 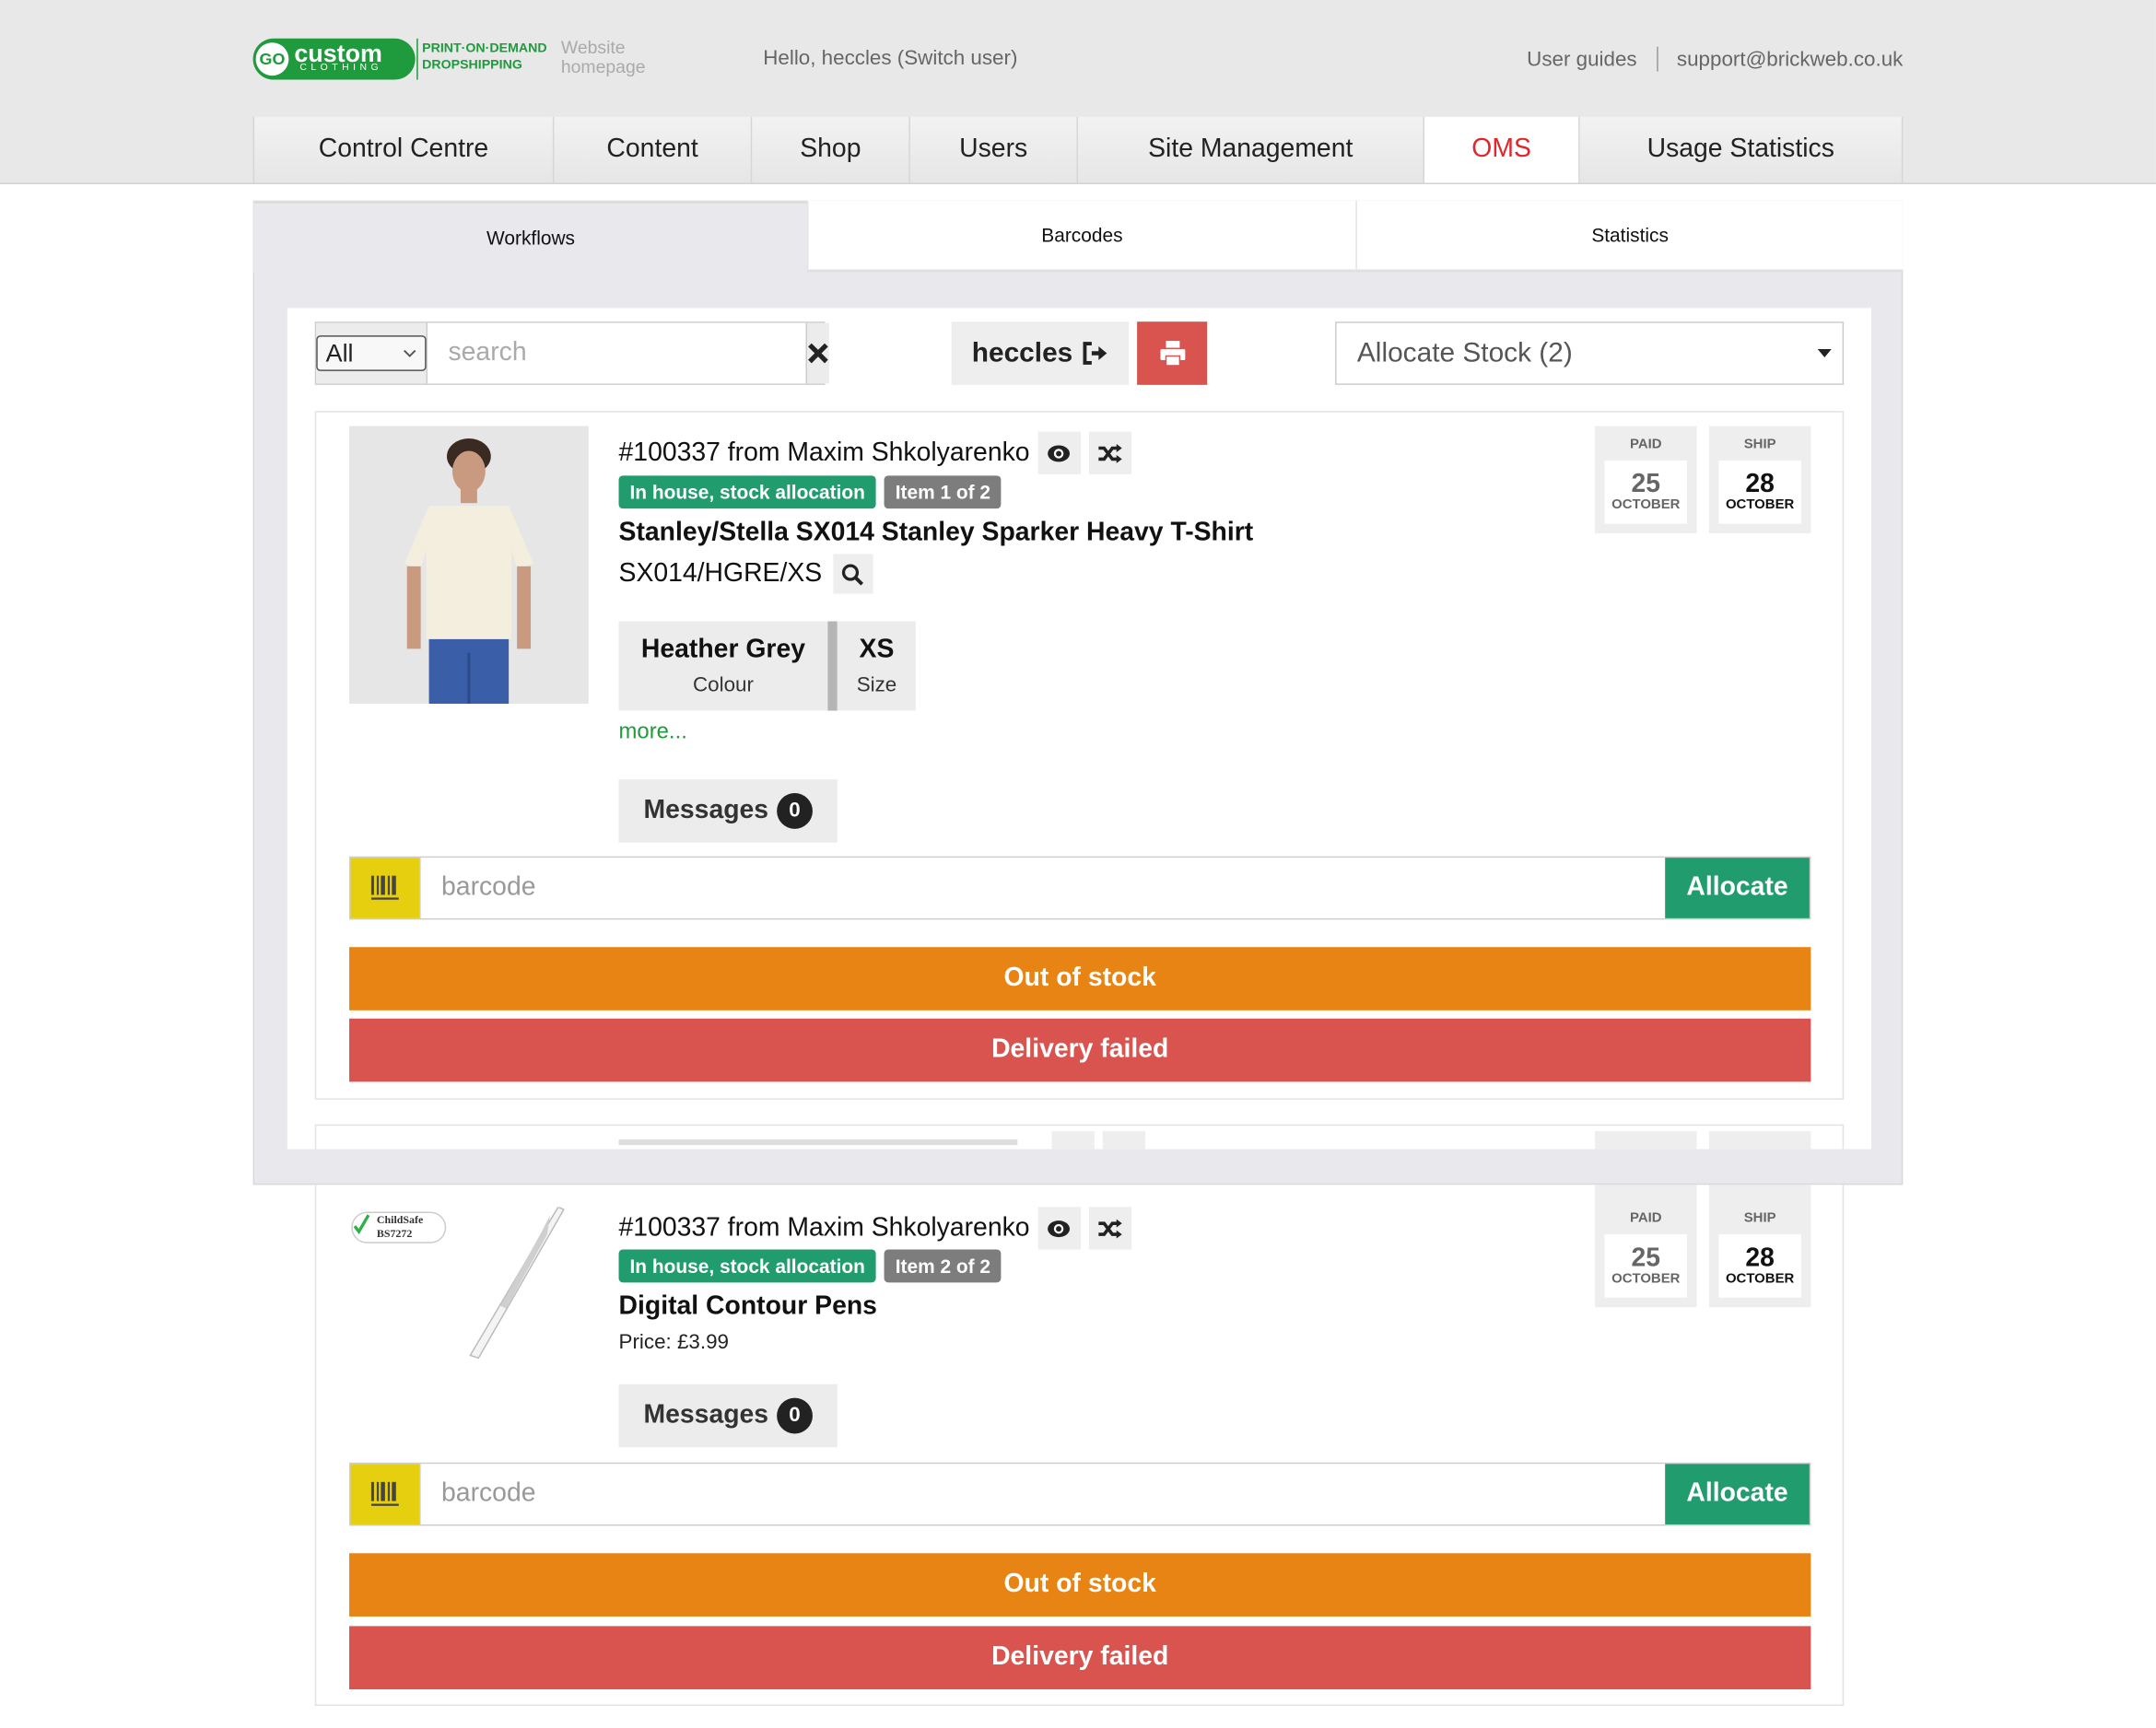 What do you see at coordinates (1040, 353) in the screenshot?
I see `current-user-button: heccles` at bounding box center [1040, 353].